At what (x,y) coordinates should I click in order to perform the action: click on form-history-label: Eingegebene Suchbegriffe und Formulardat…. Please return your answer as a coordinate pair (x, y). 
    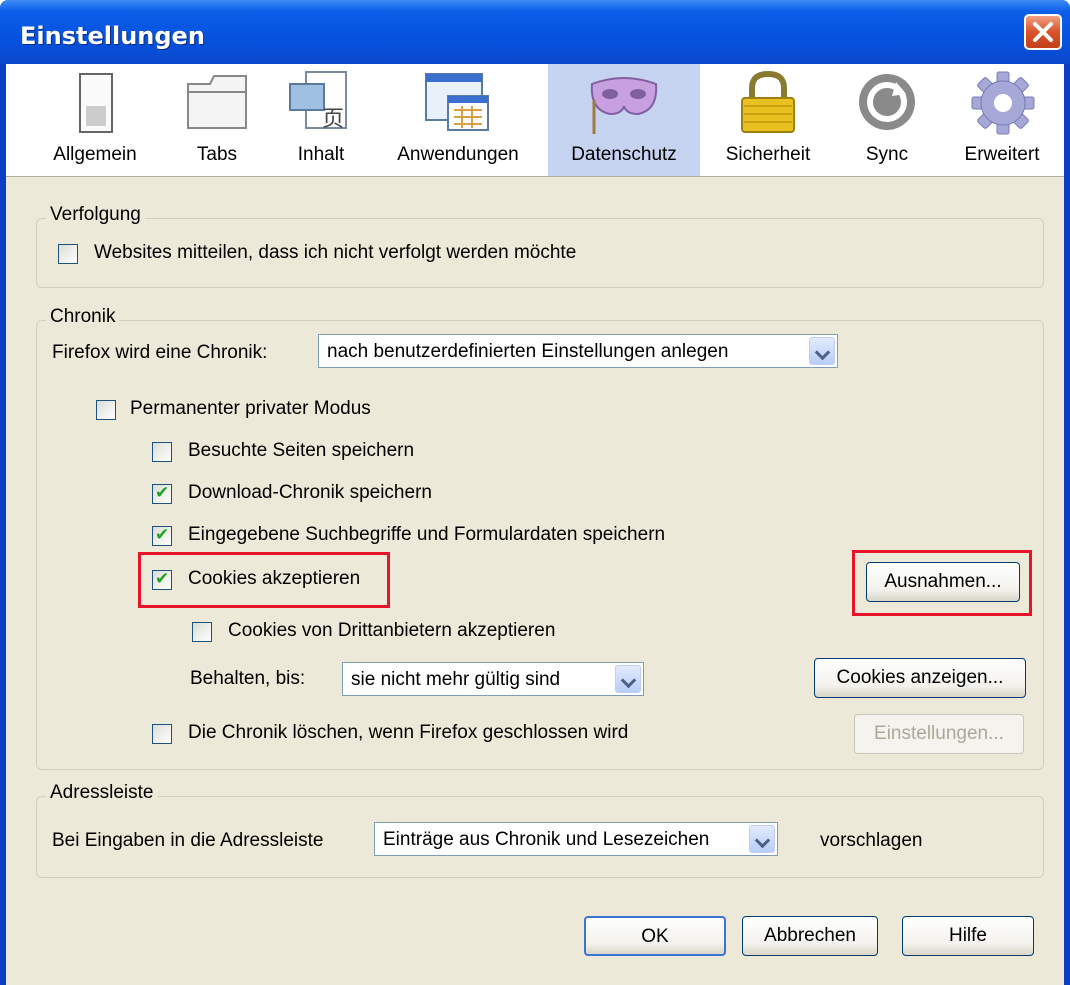
    Looking at the image, I should click on (427, 534).